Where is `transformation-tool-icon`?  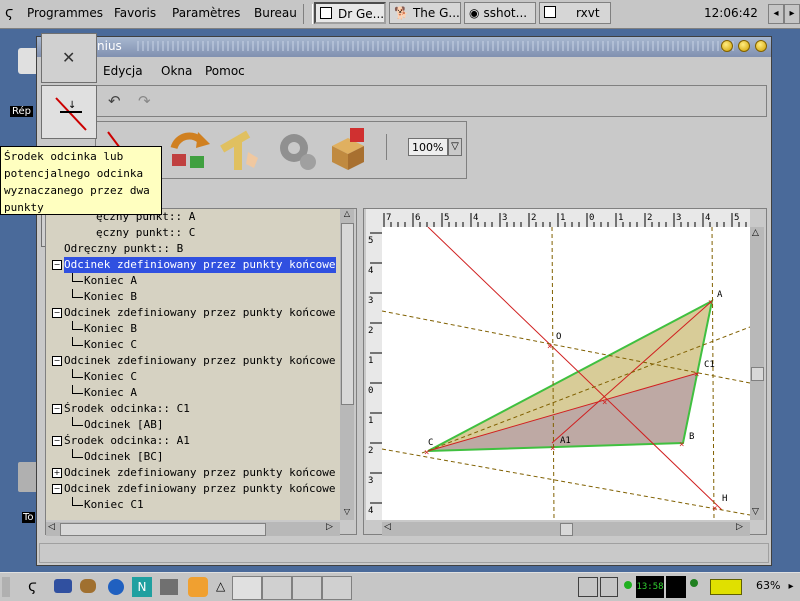
transformation-tool-icon is located at coordinates (190, 150).